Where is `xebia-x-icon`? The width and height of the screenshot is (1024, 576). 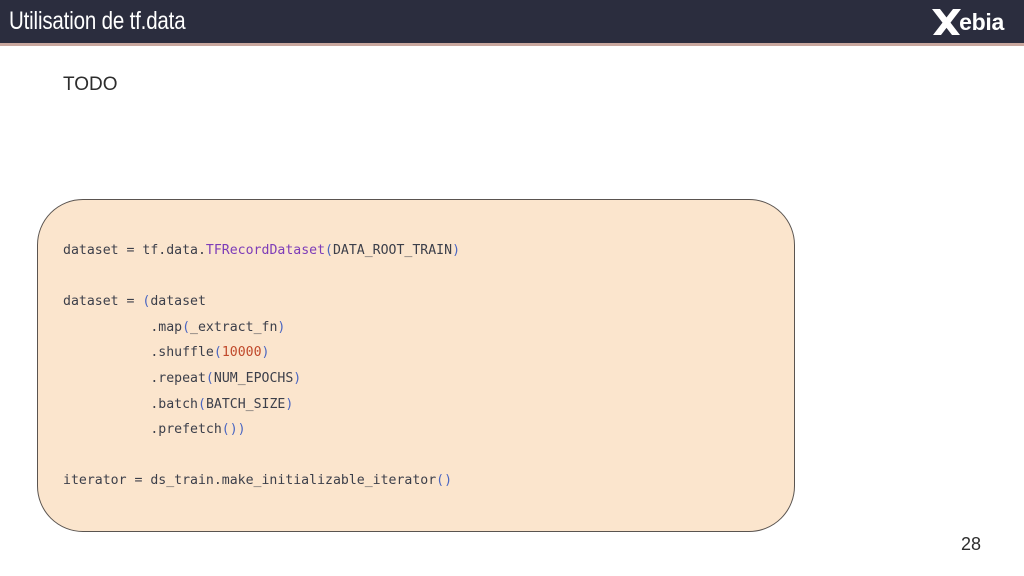
xebia-x-icon is located at coordinates (947, 22).